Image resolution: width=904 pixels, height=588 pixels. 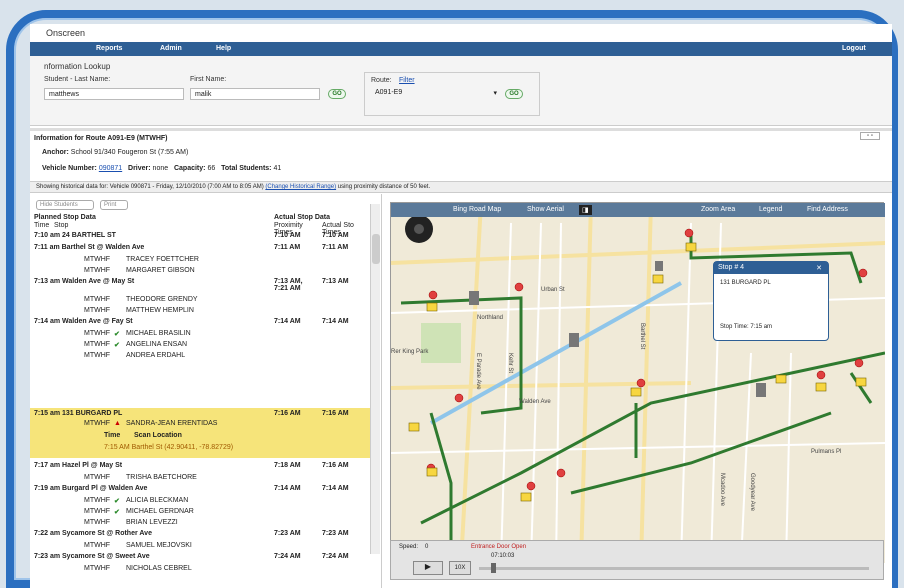 What do you see at coordinates (337, 94) in the screenshot?
I see `student-go-button: GO` at bounding box center [337, 94].